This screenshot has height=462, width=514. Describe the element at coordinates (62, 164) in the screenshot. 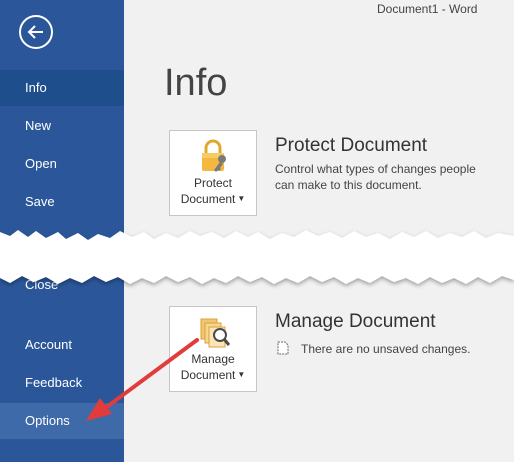

I see `nav-open: Open` at that location.